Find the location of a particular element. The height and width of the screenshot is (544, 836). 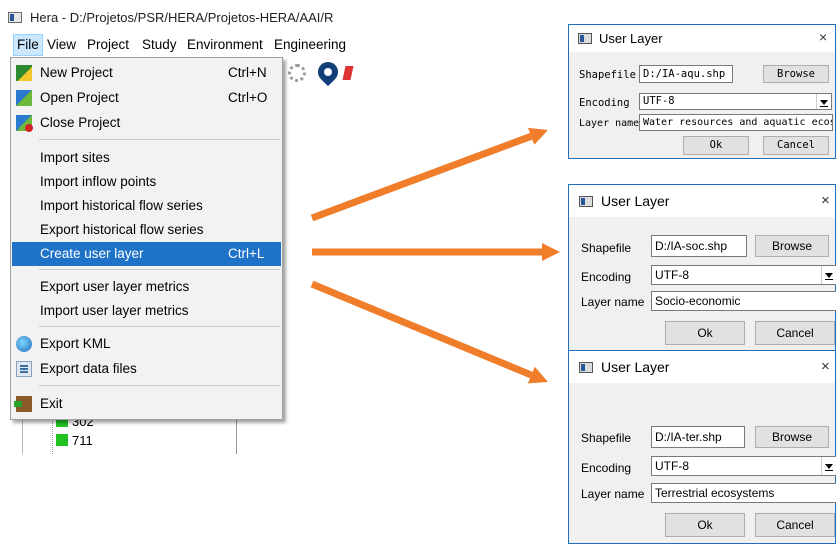

menu-item-export-kml: Export KML is located at coordinates (146, 344).